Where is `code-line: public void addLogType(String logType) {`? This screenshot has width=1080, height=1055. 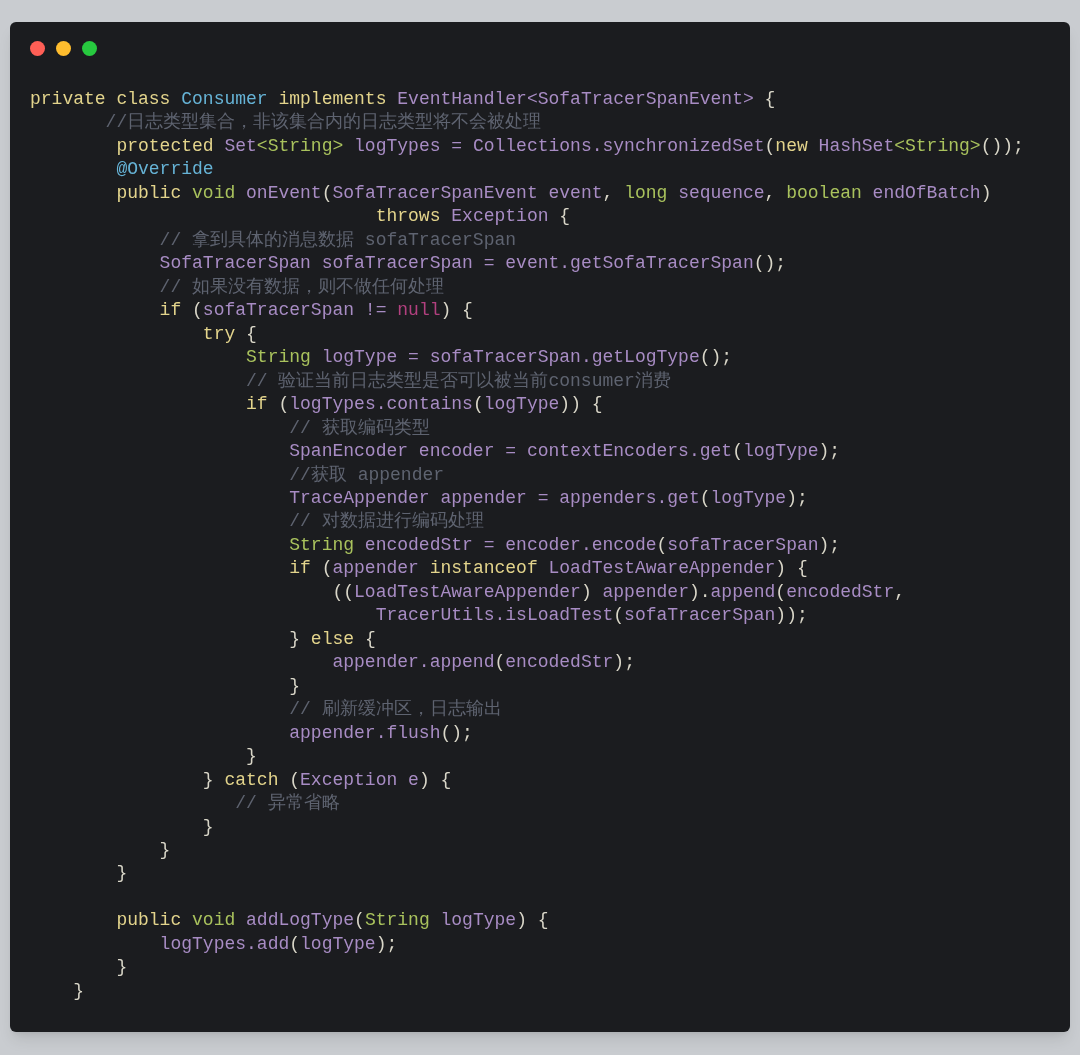
code-line: public void addLogType(String logType) { is located at coordinates (332, 921).